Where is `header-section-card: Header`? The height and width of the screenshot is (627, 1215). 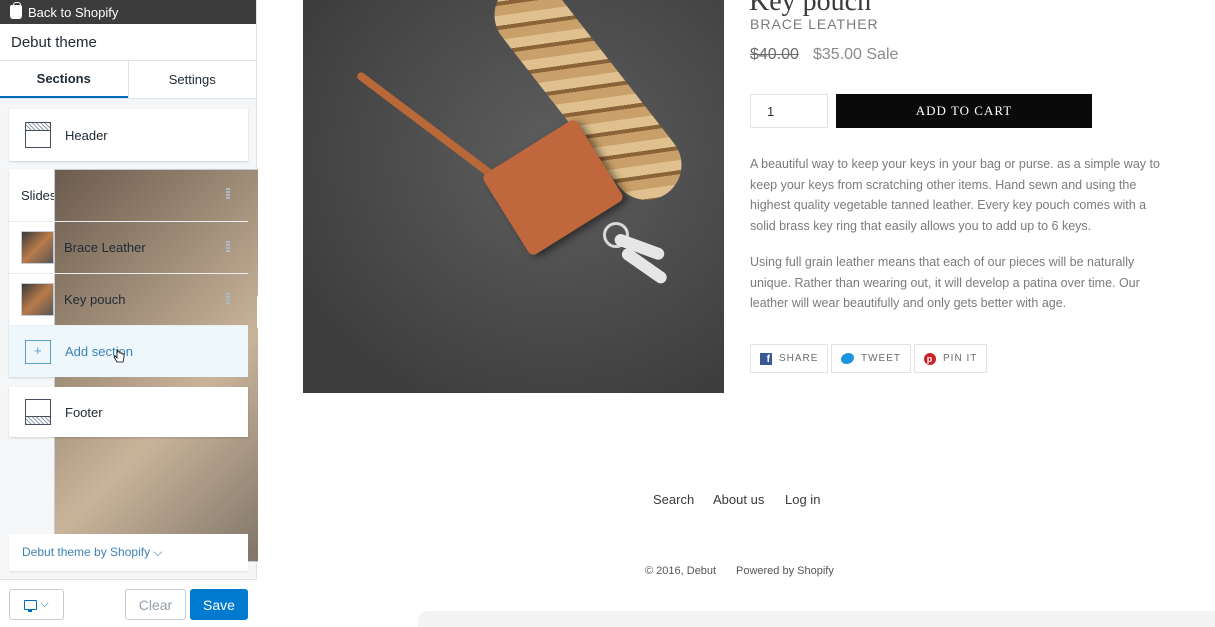 header-section-card: Header is located at coordinates (128, 135).